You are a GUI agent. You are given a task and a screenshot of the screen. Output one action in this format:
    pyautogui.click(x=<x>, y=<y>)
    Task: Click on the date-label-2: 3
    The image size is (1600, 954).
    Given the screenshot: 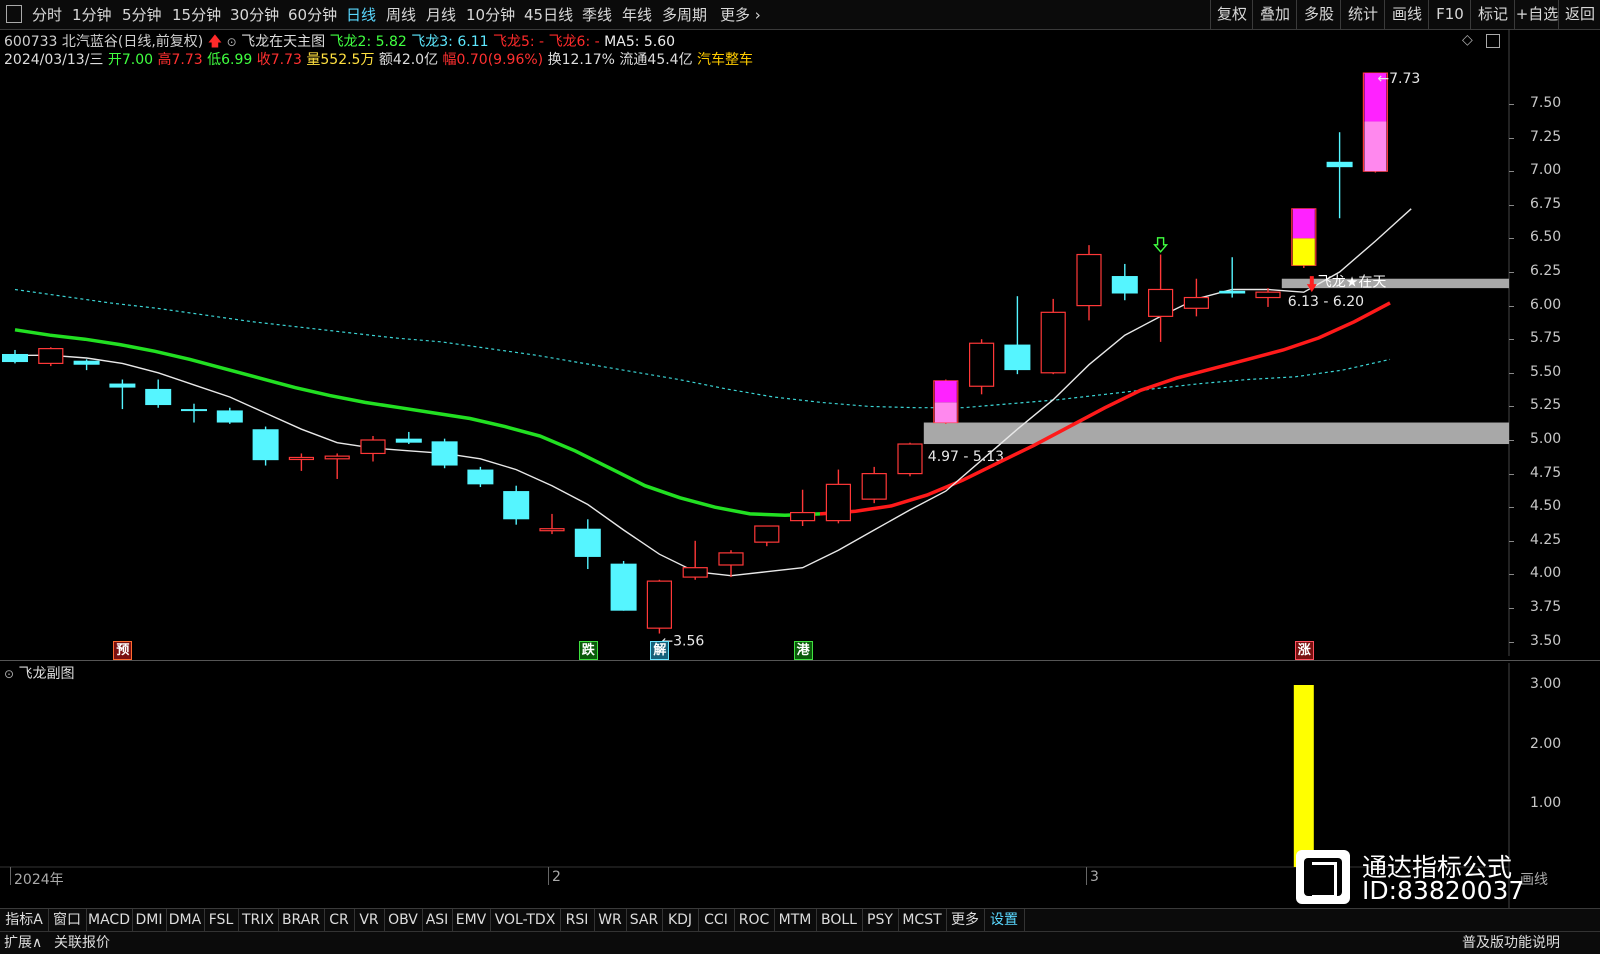 What is the action you would take?
    pyautogui.click(x=1094, y=877)
    